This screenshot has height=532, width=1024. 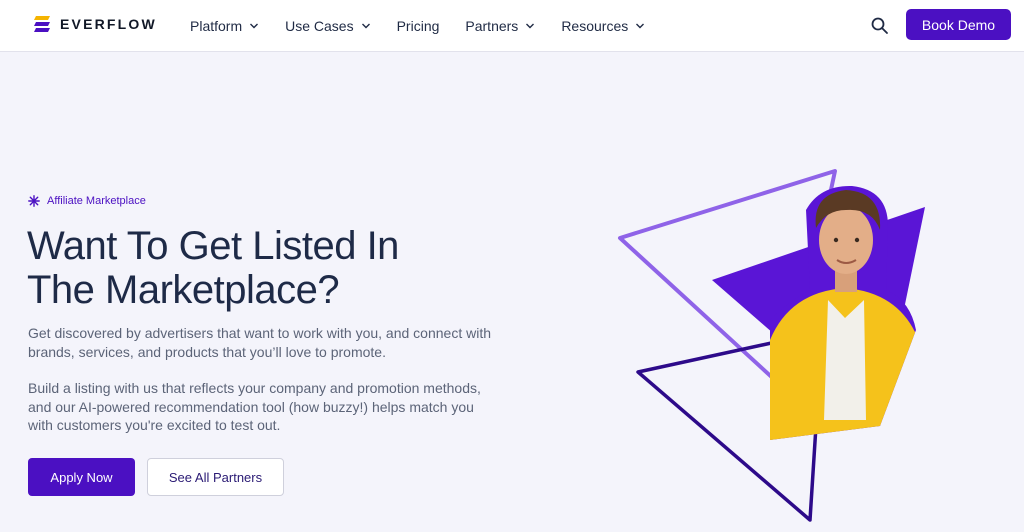 I want to click on headline-line-1: Want To Get Listed In, so click(x=213, y=246).